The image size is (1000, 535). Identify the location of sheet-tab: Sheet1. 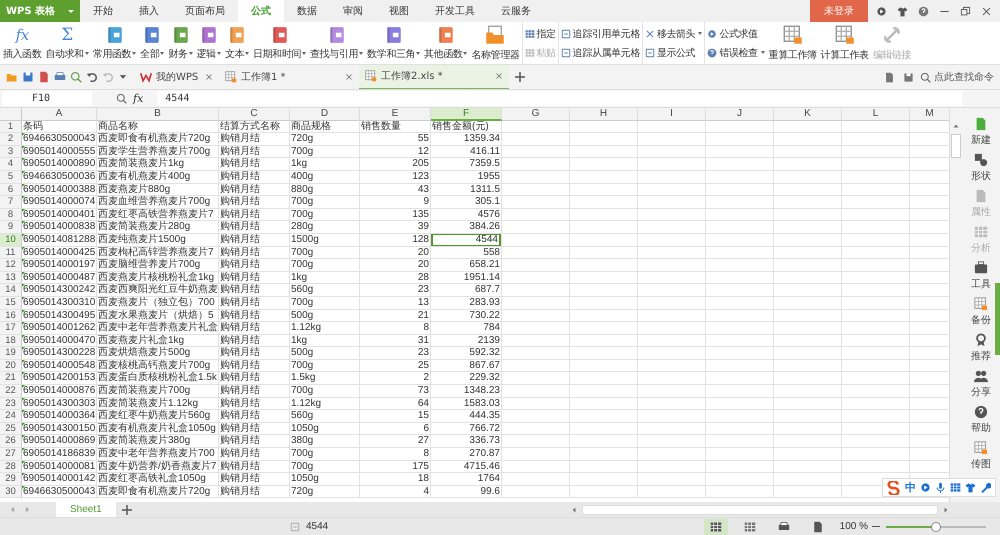
(86, 509).